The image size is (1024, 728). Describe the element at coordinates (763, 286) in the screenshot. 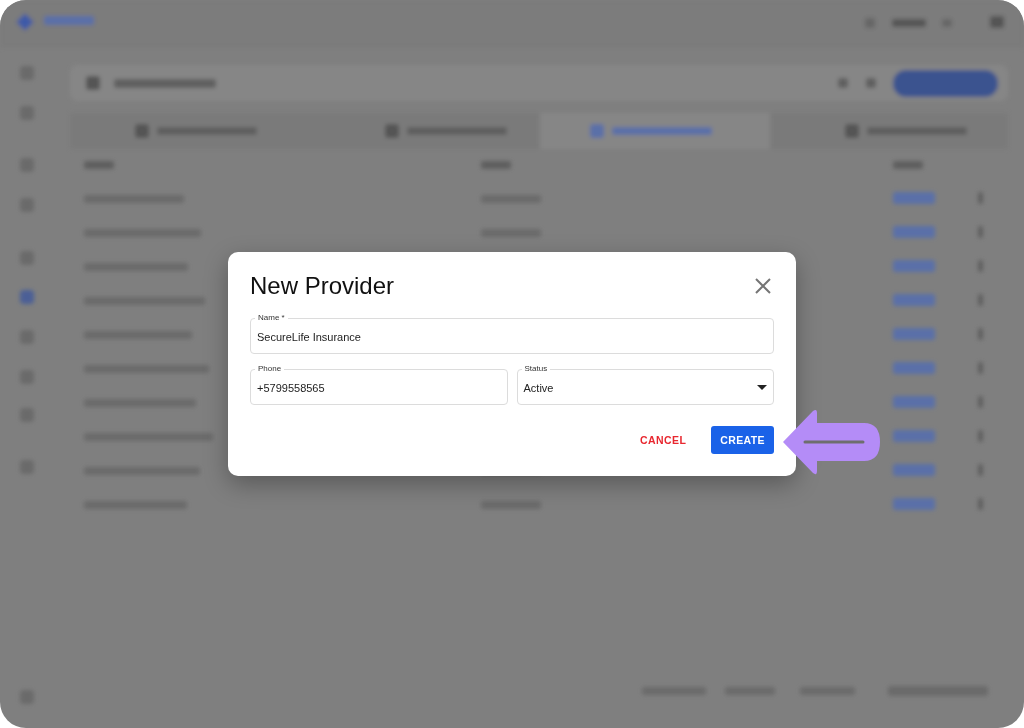

I see `close-icon` at that location.